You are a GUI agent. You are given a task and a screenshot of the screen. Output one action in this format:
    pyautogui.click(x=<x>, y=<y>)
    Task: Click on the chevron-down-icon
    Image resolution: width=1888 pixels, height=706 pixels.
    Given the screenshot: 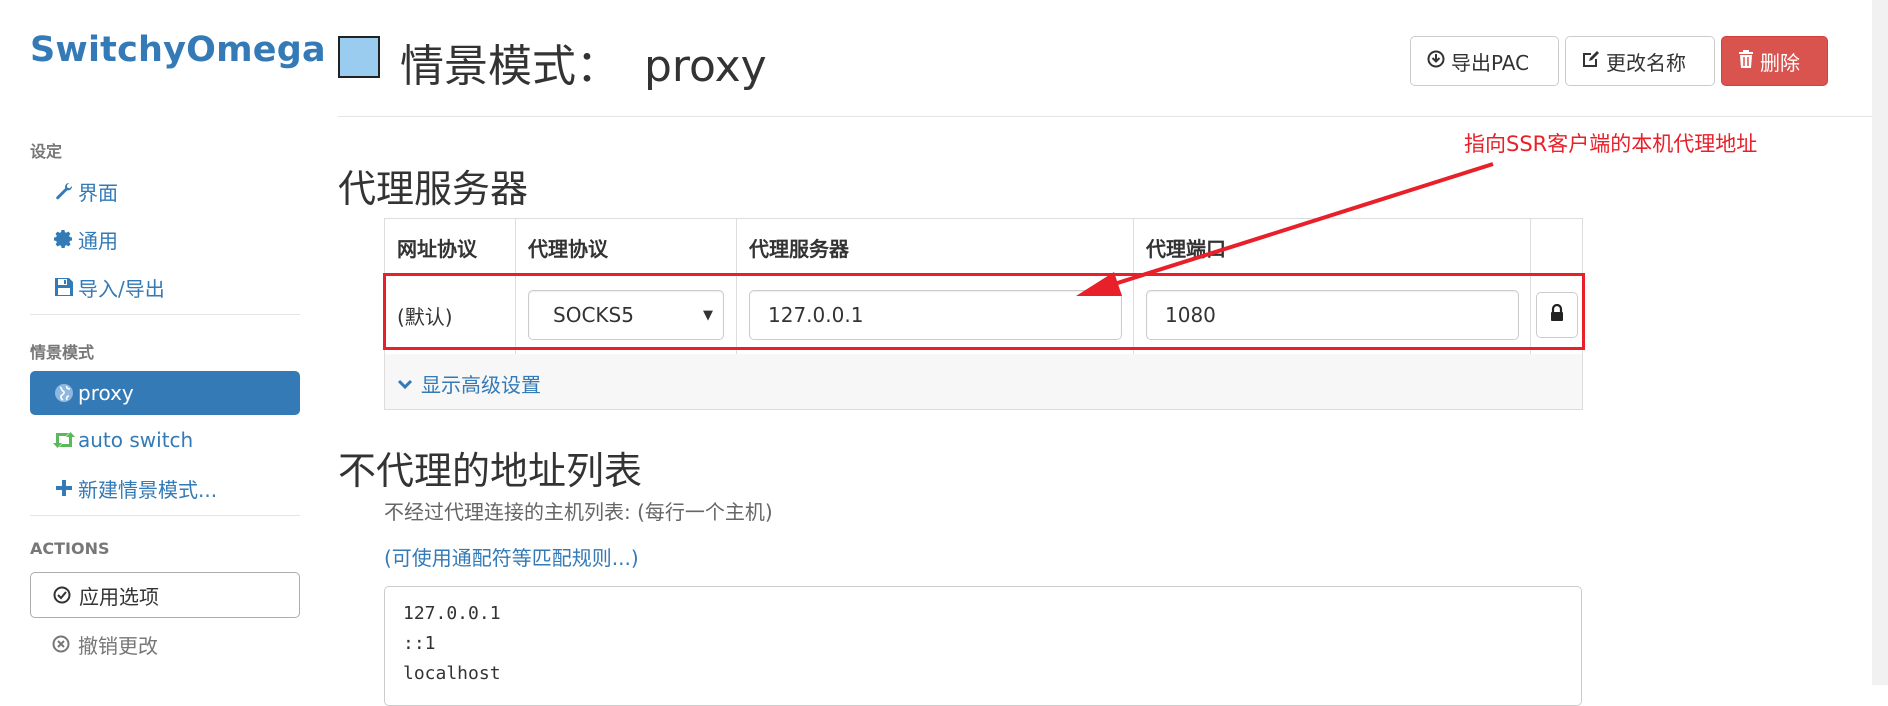 What is the action you would take?
    pyautogui.click(x=405, y=384)
    